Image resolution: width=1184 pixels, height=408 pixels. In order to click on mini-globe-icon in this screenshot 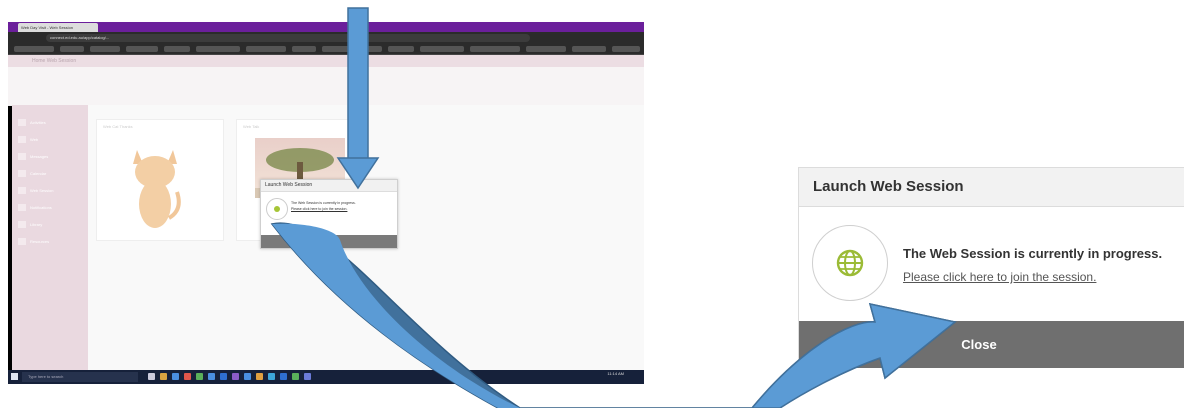, I will do `click(277, 209)`.